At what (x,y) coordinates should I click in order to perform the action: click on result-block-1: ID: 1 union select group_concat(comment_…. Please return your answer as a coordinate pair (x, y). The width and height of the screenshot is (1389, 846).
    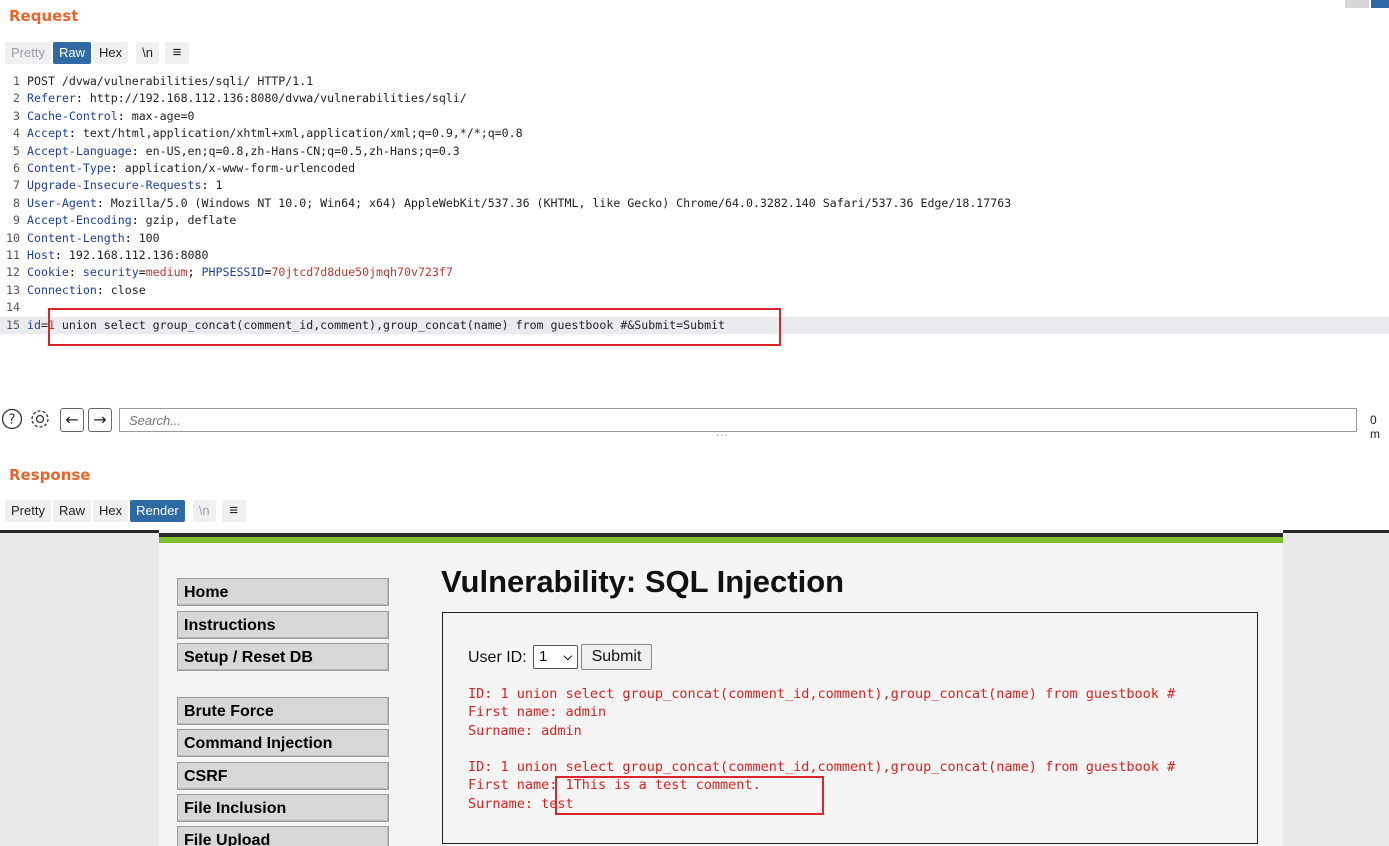
    Looking at the image, I should click on (822, 712).